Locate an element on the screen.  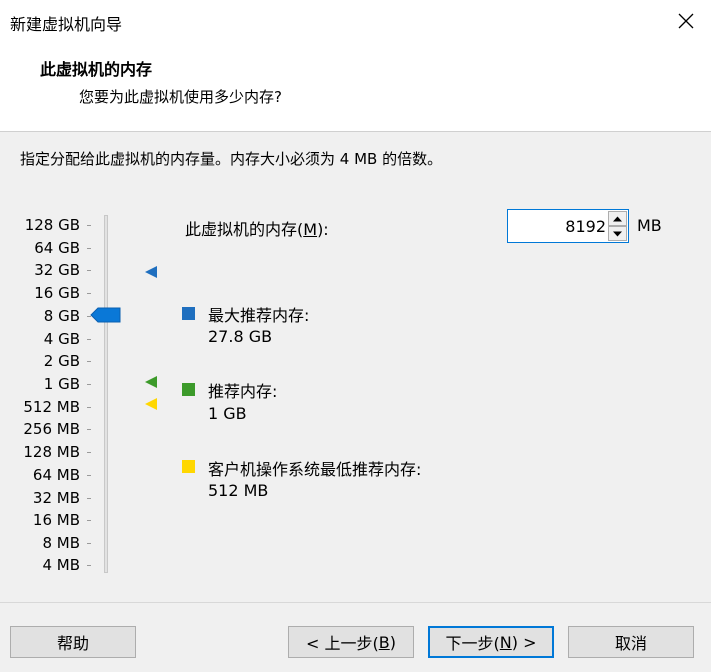
page-heading: 此虚拟机的内存 is located at coordinates (96, 69).